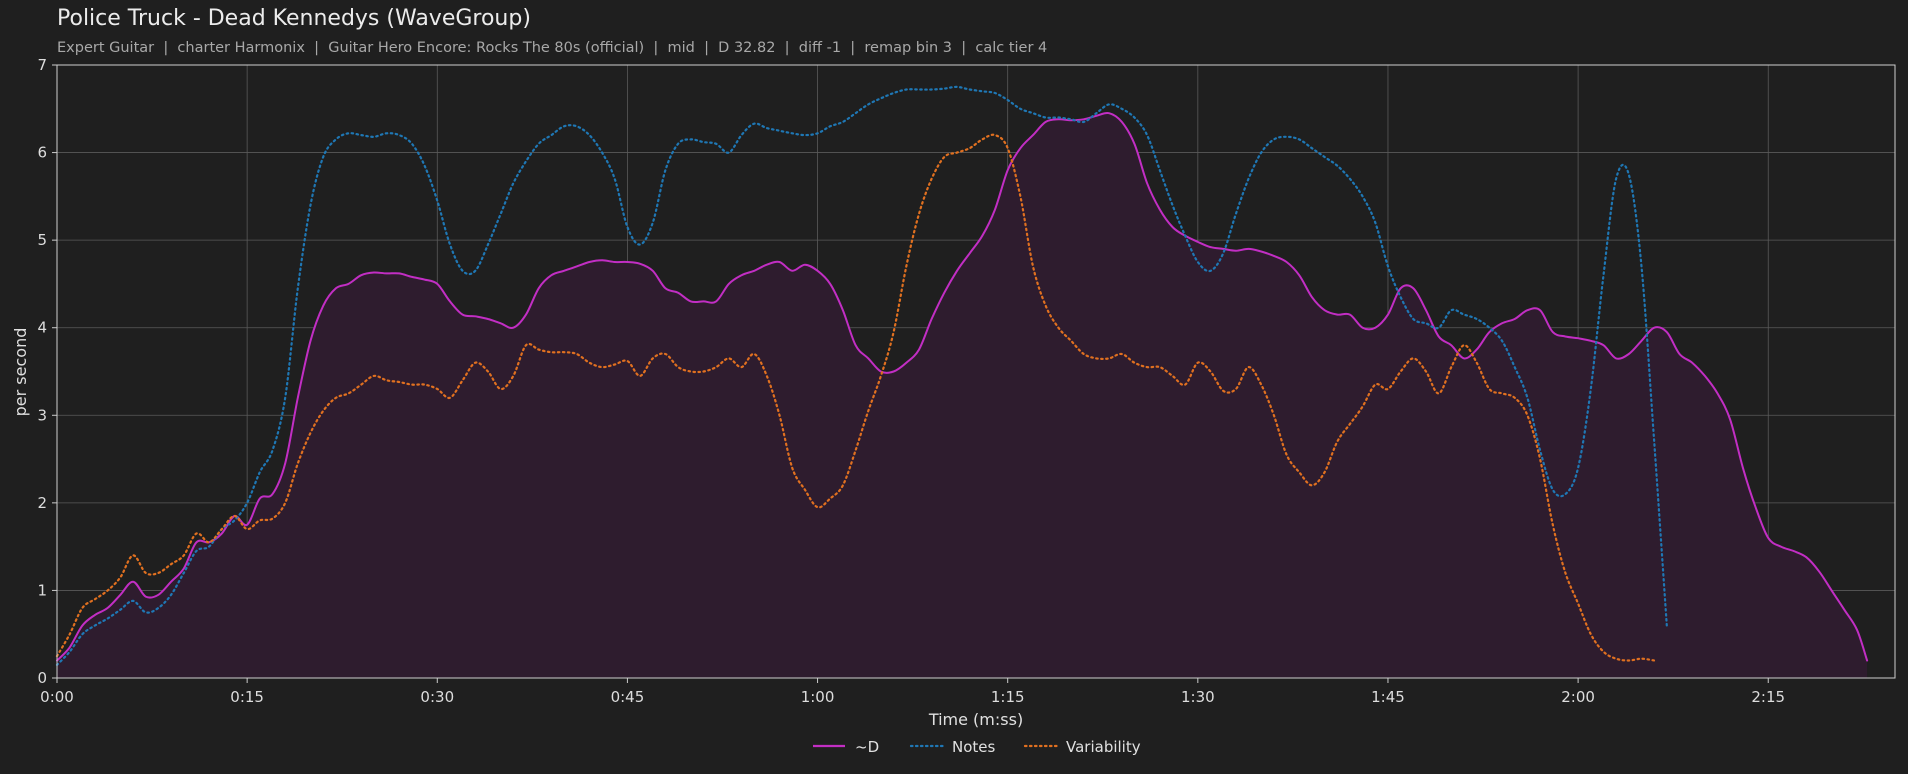  I want to click on legend: ~D Notes Variability, so click(977, 747).